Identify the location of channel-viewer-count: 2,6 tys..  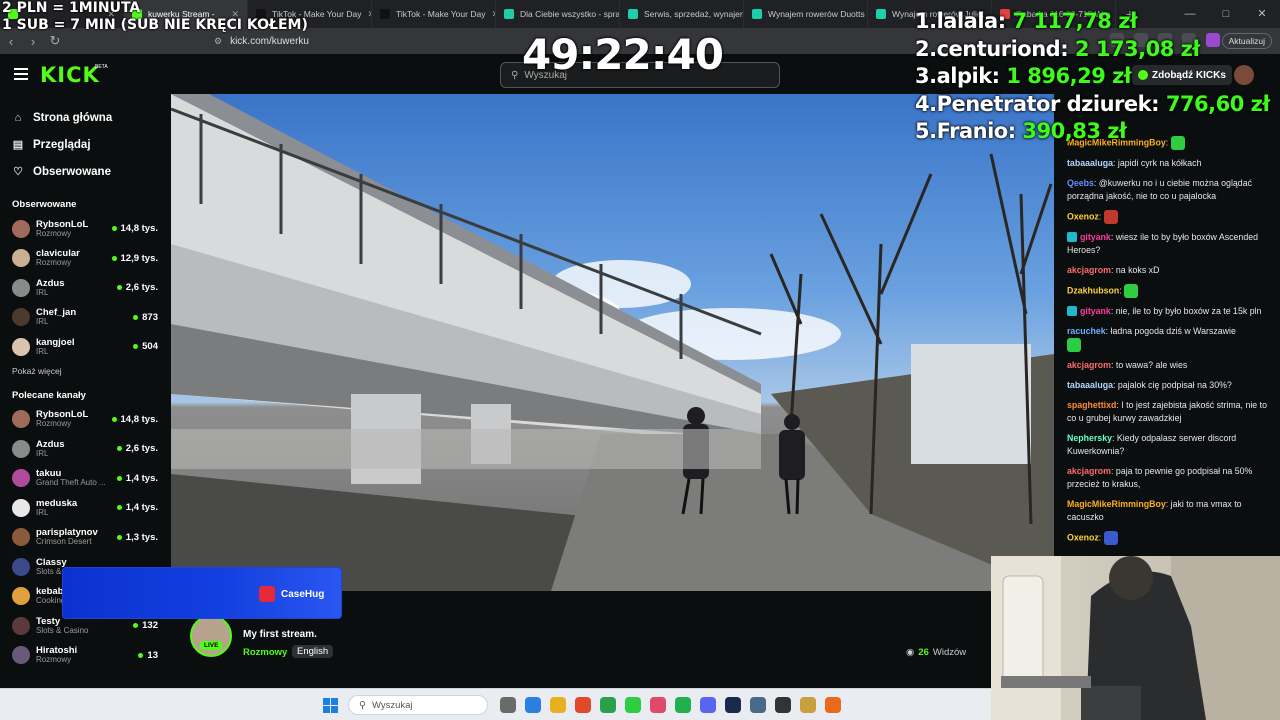
(141, 287).